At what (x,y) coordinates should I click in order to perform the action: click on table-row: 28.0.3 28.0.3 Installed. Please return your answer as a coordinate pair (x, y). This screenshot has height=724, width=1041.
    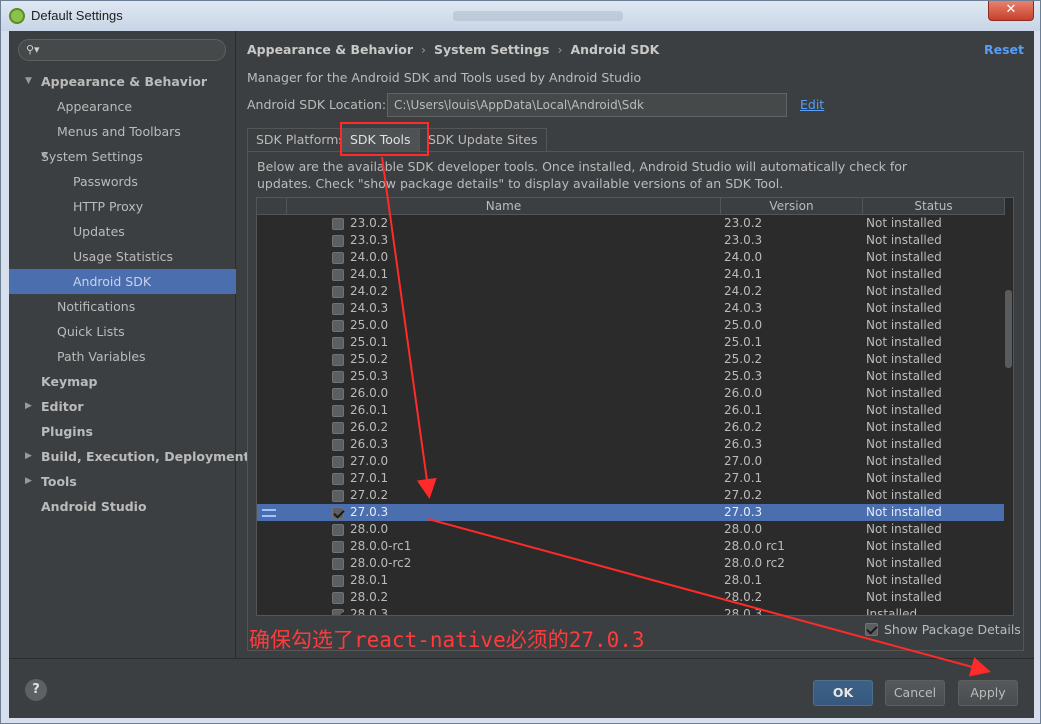
    Looking at the image, I should click on (631, 610).